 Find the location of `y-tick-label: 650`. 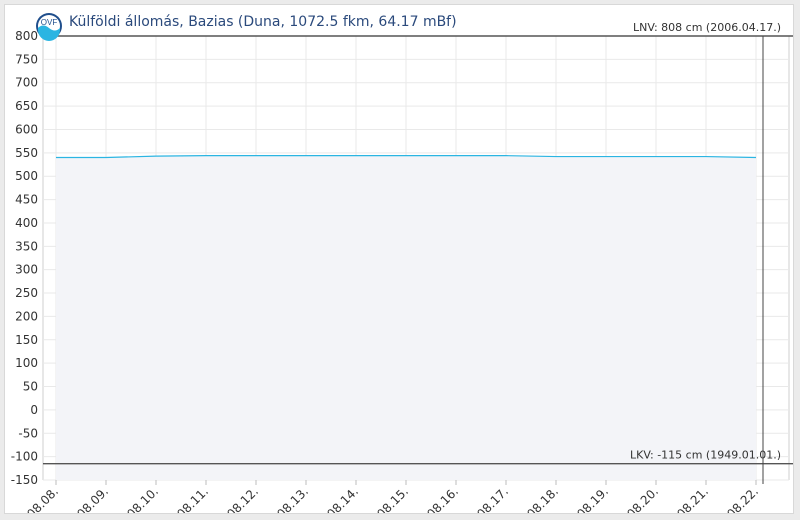

y-tick-label: 650 is located at coordinates (26, 106).